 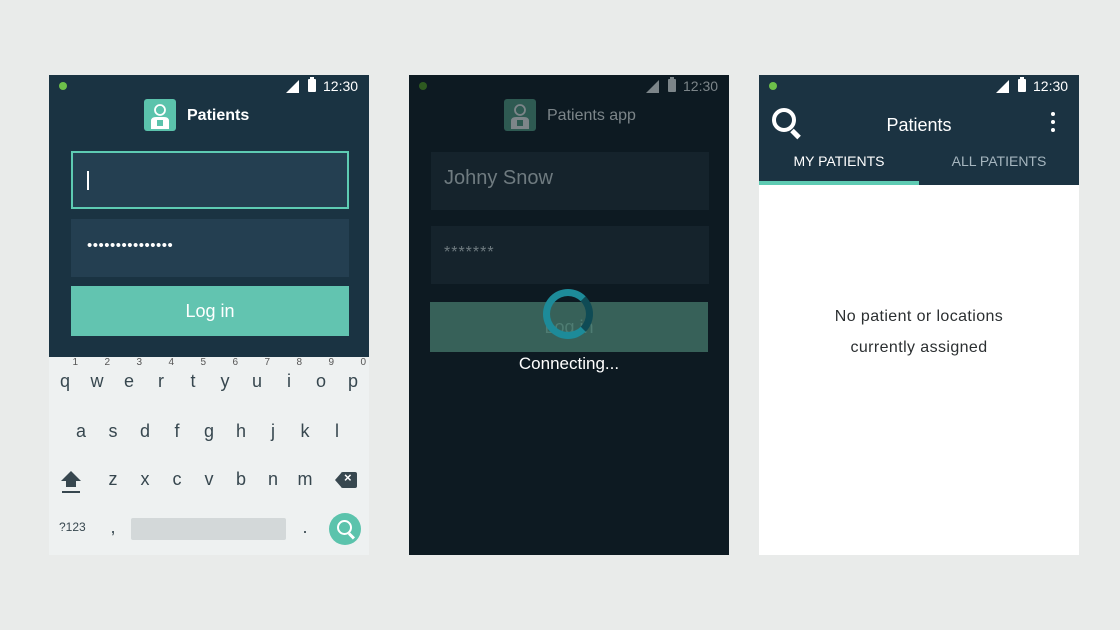 What do you see at coordinates (570, 255) in the screenshot?
I see `password-input: *******` at bounding box center [570, 255].